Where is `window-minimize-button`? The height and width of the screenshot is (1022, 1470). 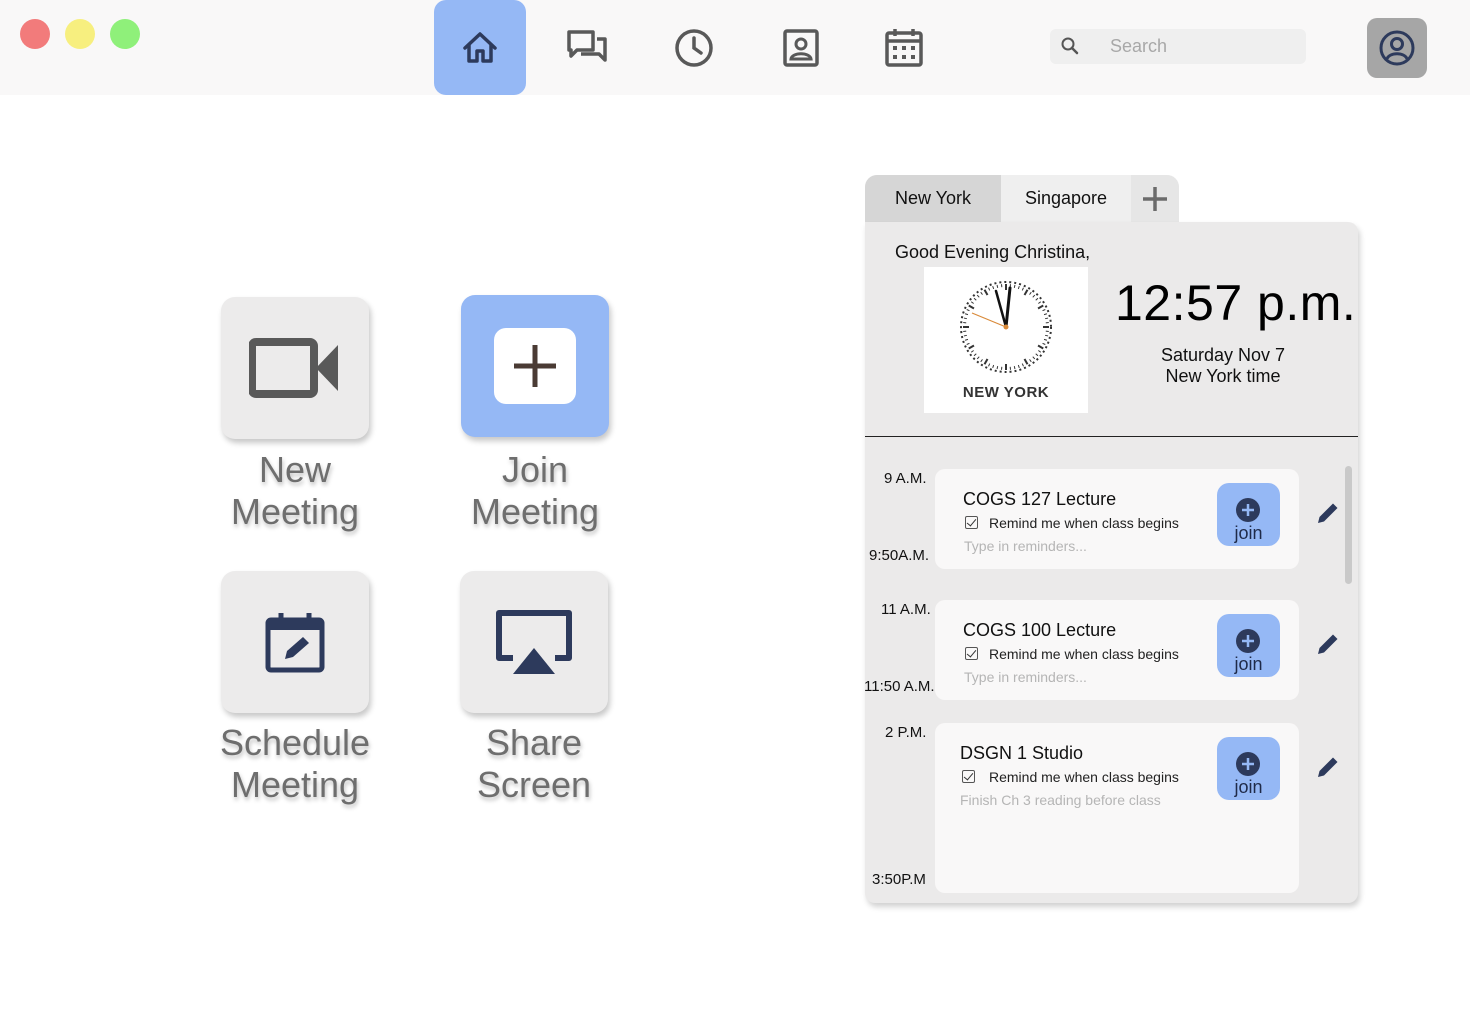
window-minimize-button is located at coordinates (80, 34).